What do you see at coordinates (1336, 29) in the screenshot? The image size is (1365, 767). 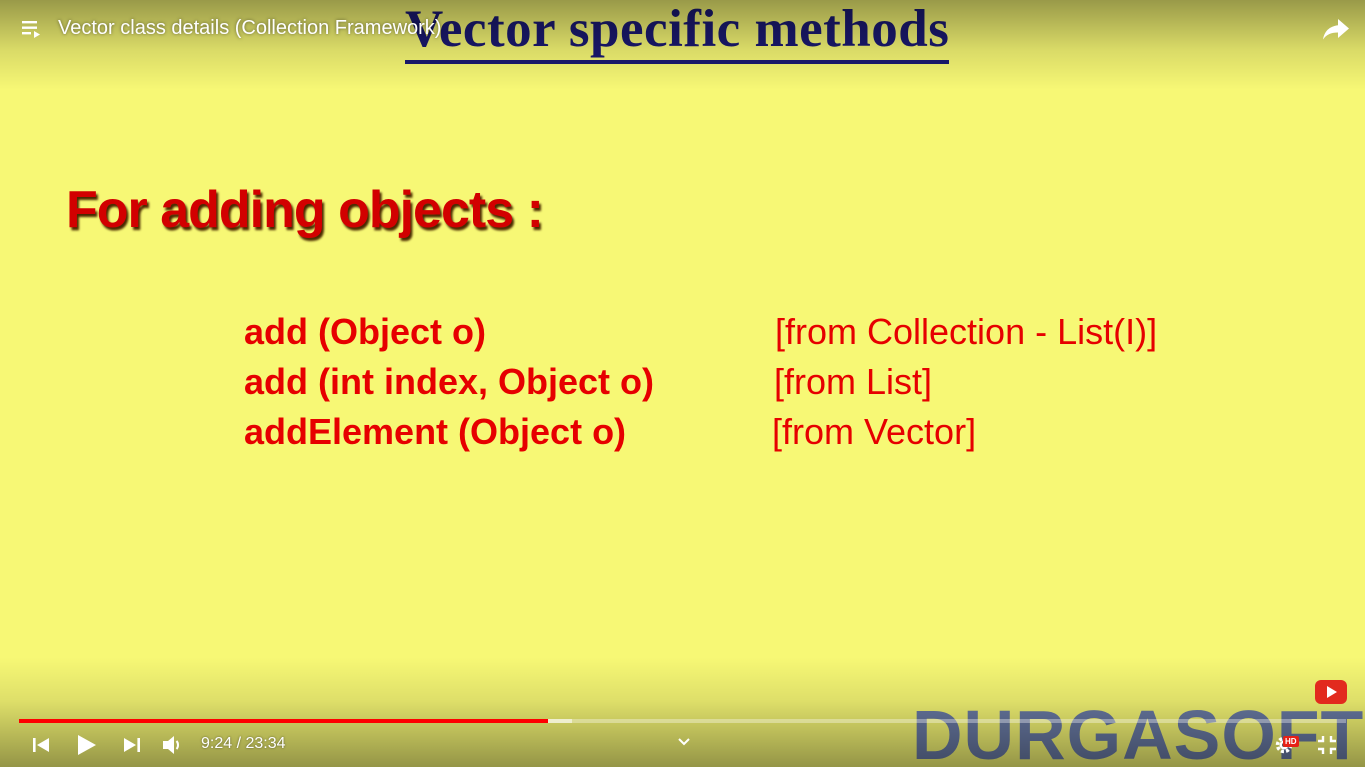 I see `share-icon` at bounding box center [1336, 29].